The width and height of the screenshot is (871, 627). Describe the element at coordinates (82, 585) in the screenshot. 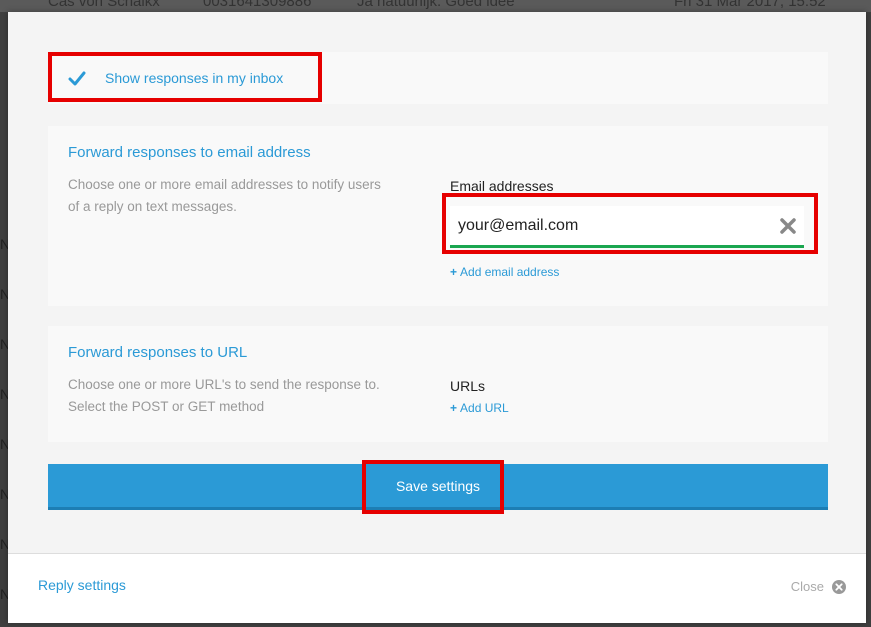

I see `footer-title: Reply settings` at that location.